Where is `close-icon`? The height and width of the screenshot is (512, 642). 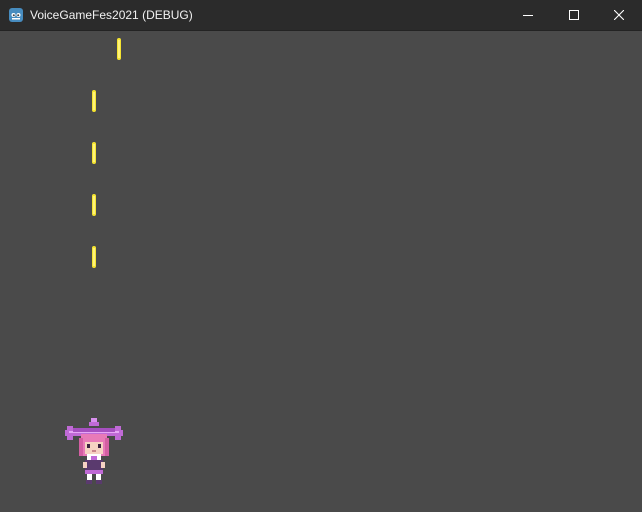 close-icon is located at coordinates (619, 15).